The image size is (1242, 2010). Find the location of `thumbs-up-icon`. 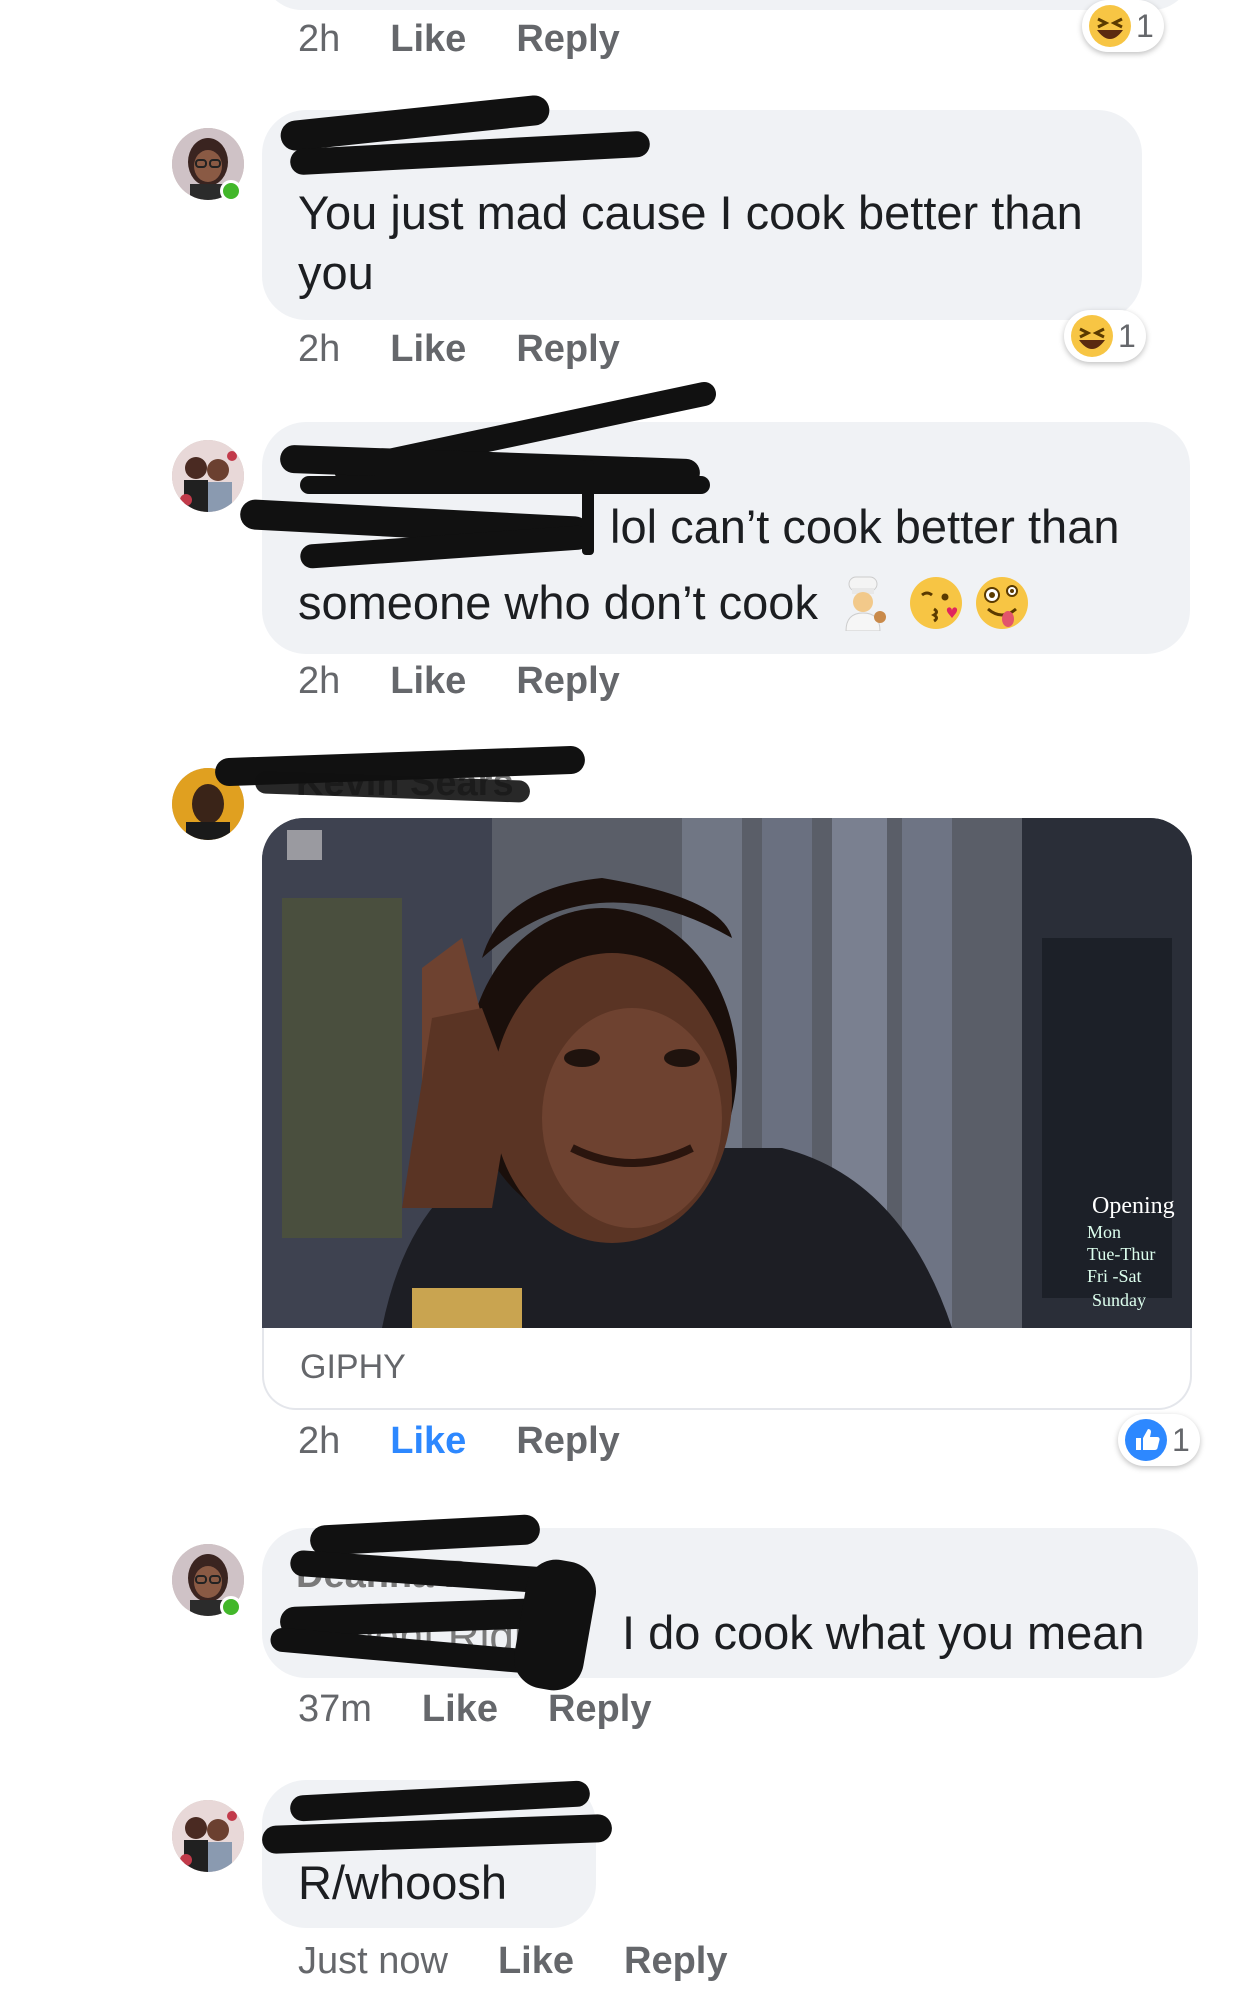

thumbs-up-icon is located at coordinates (1146, 1440).